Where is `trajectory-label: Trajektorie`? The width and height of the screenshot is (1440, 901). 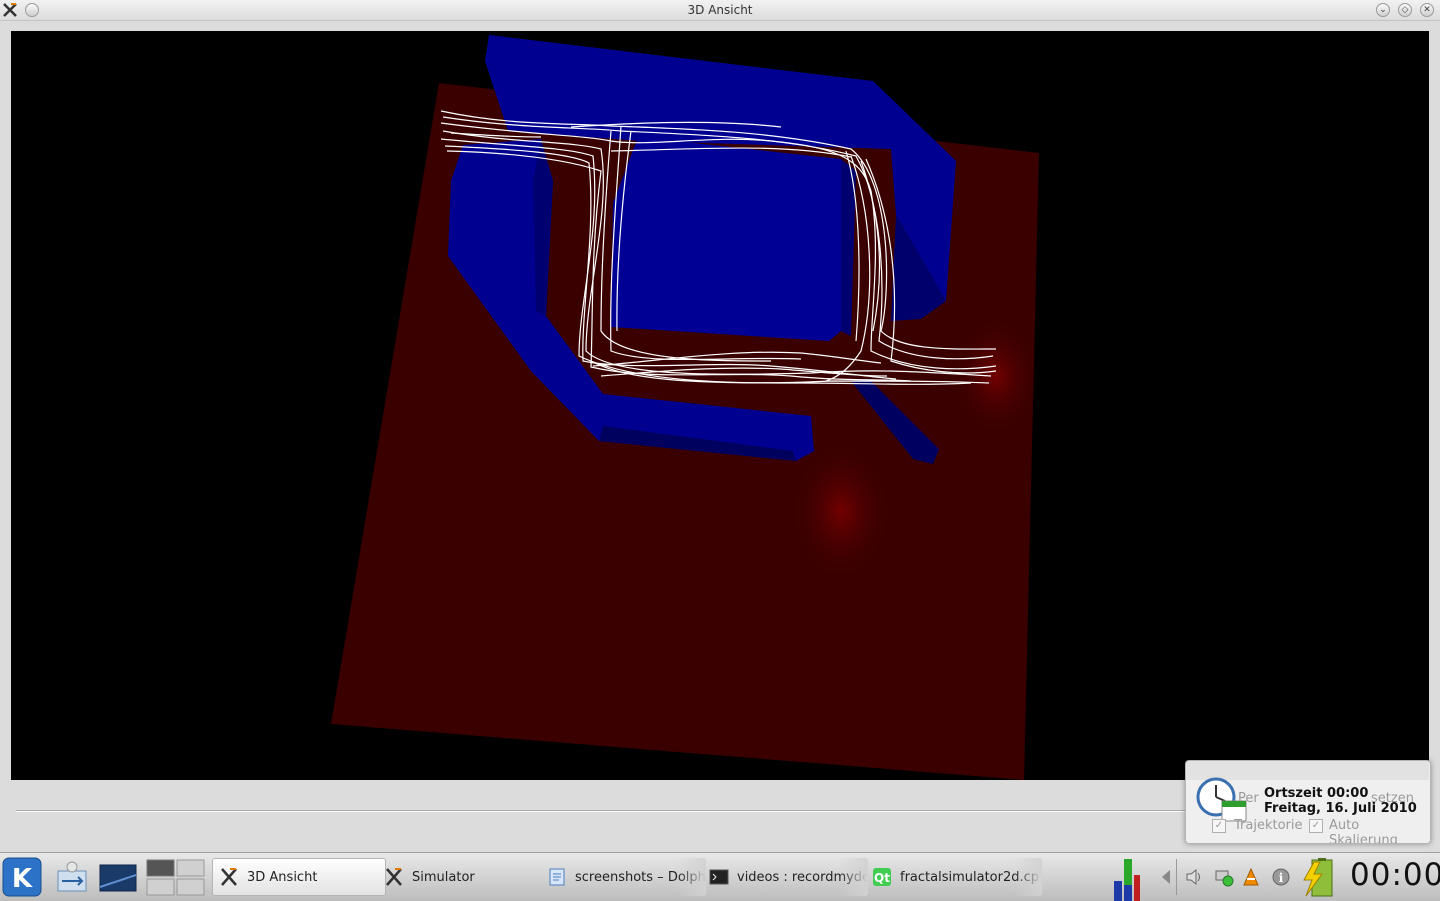
trajectory-label: Trajektorie is located at coordinates (1268, 825).